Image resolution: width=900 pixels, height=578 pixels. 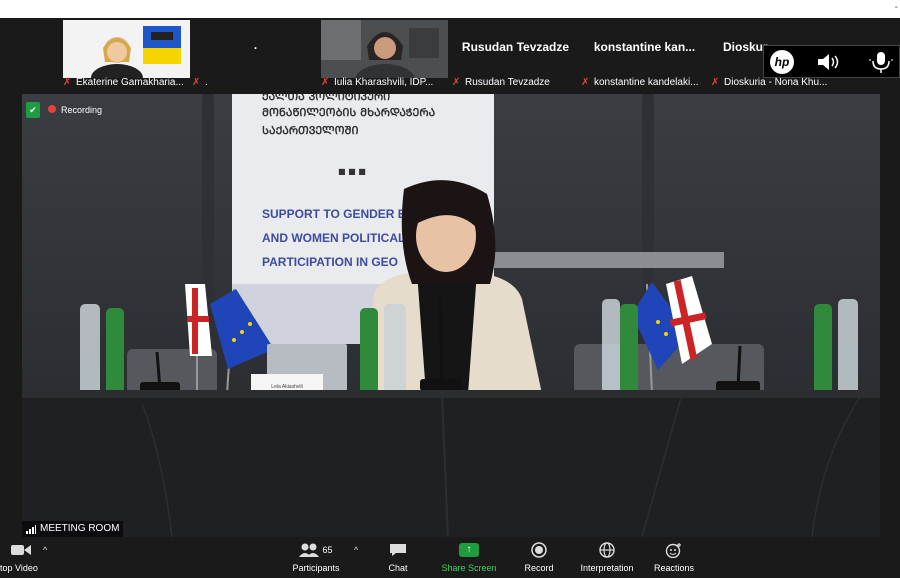 What do you see at coordinates (450, 9) in the screenshot?
I see `top-white-bar: -` at bounding box center [450, 9].